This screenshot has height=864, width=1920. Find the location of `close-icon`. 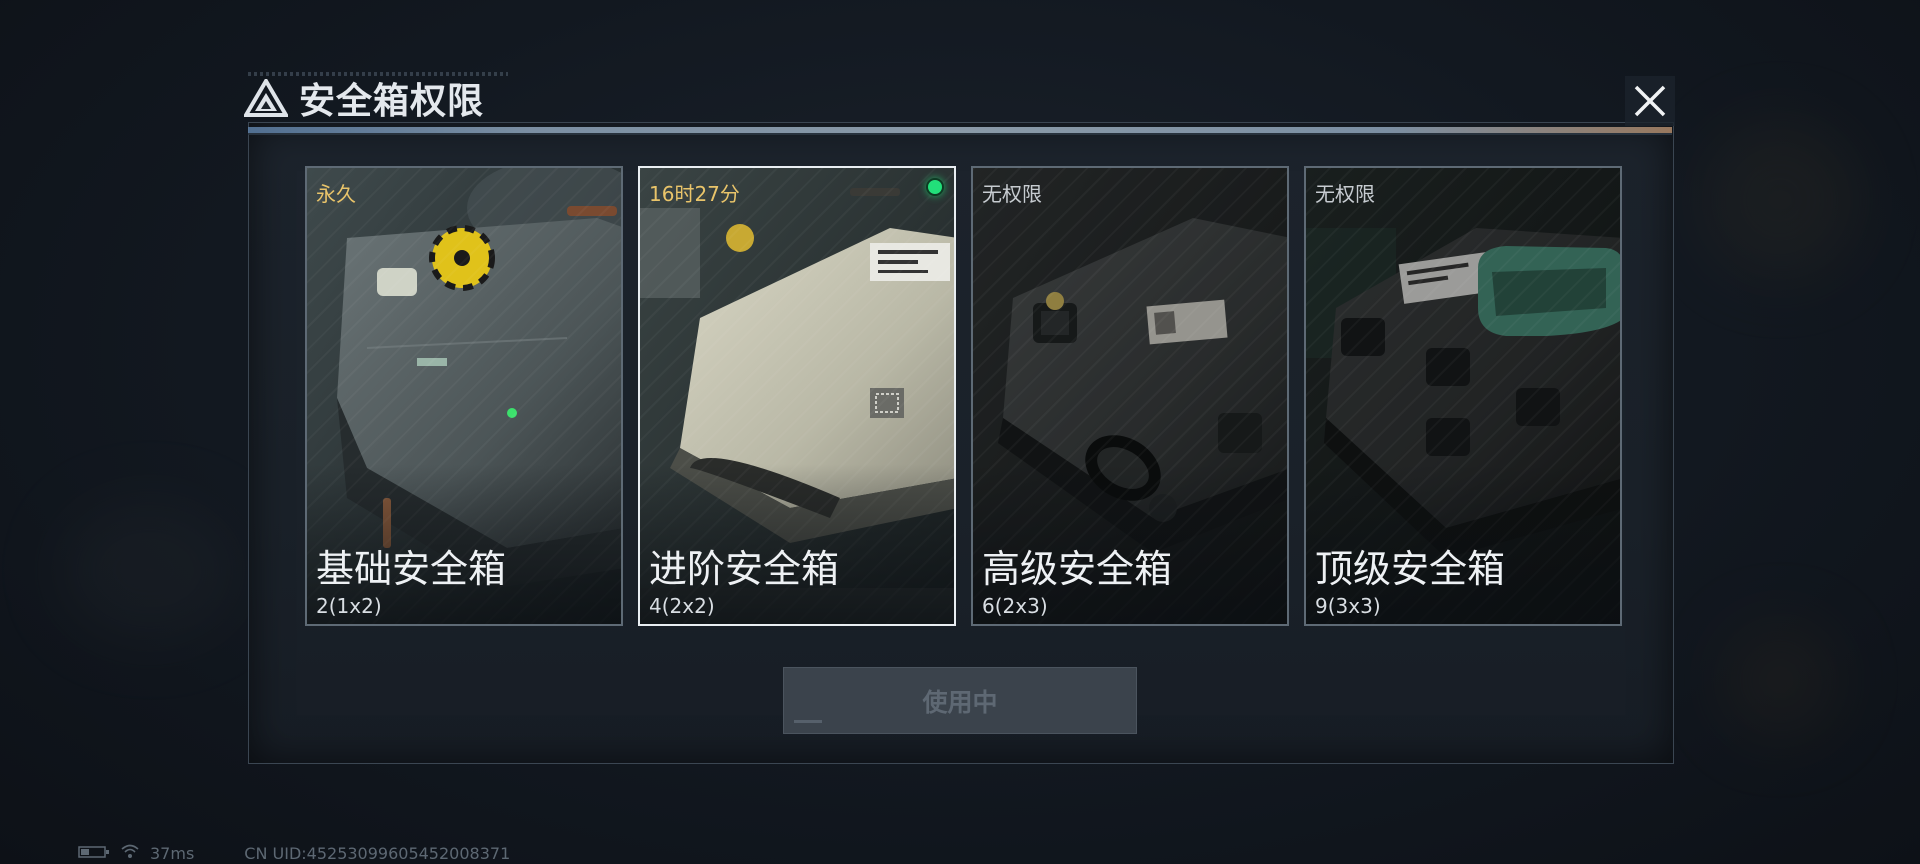

close-icon is located at coordinates (1650, 101).